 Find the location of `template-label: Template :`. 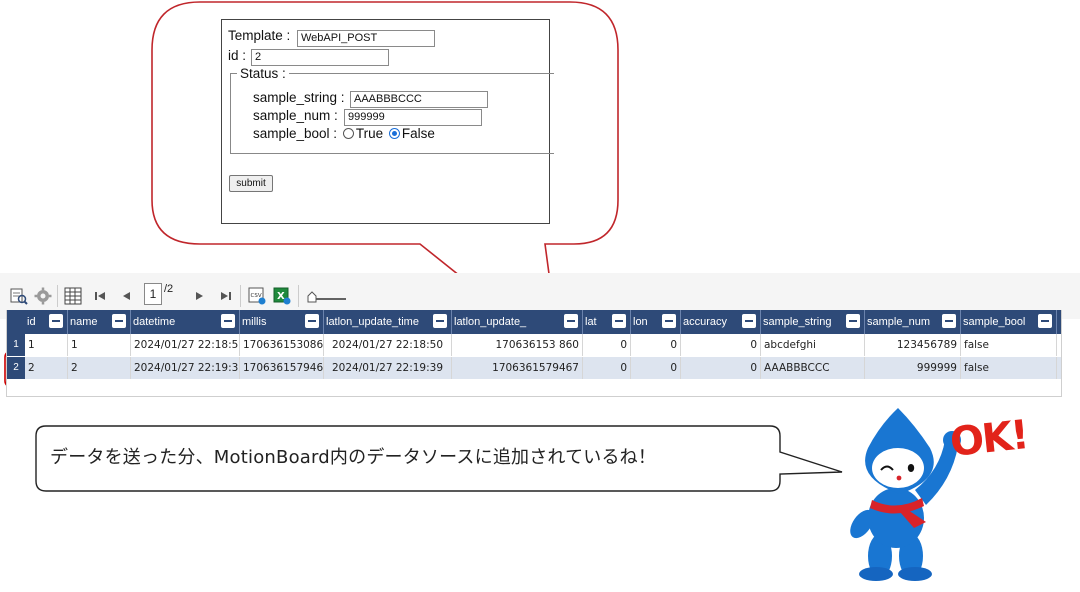

template-label: Template : is located at coordinates (259, 35).